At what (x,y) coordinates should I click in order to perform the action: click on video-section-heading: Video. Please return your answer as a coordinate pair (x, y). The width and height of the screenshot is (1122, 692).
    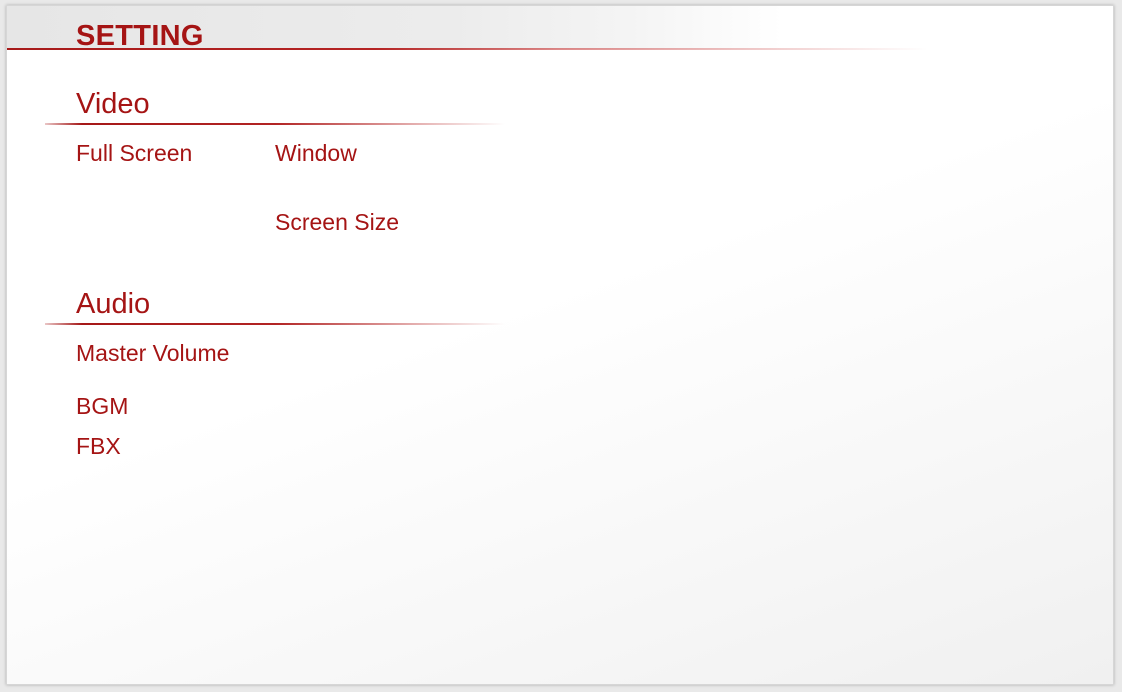
    Looking at the image, I should click on (113, 104).